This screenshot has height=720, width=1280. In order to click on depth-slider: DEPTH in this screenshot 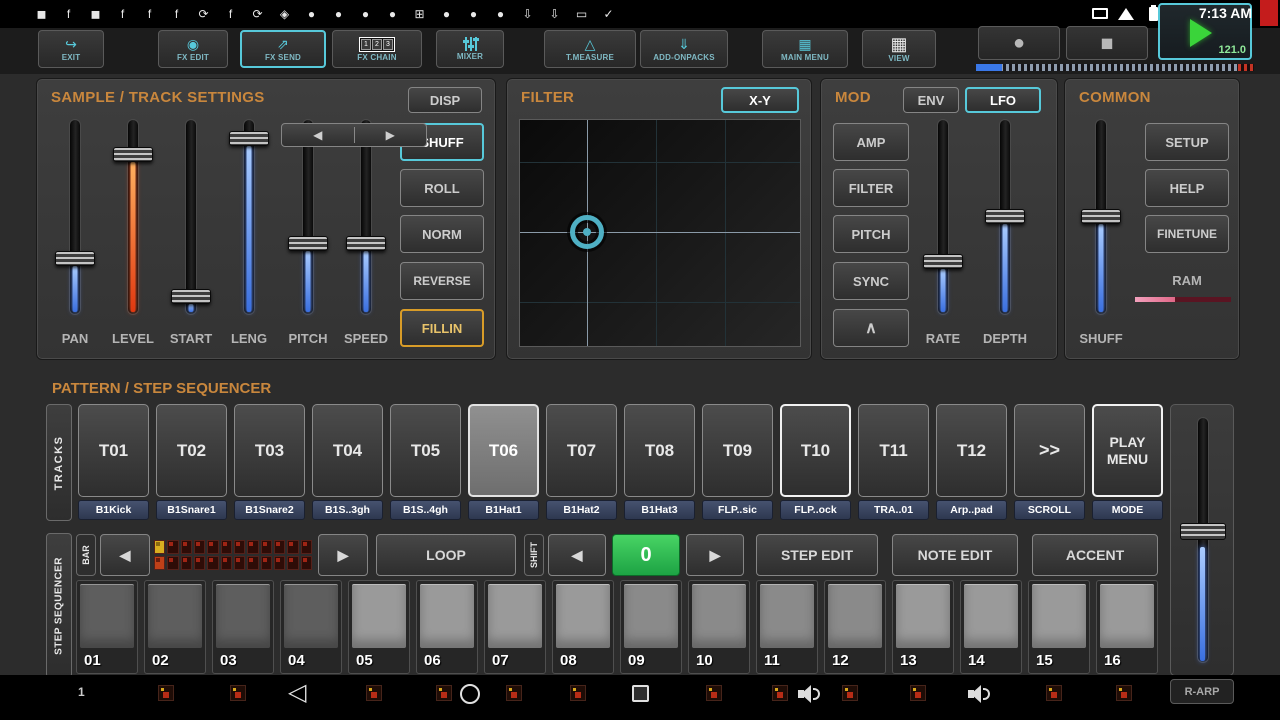, I will do `click(1005, 232)`.